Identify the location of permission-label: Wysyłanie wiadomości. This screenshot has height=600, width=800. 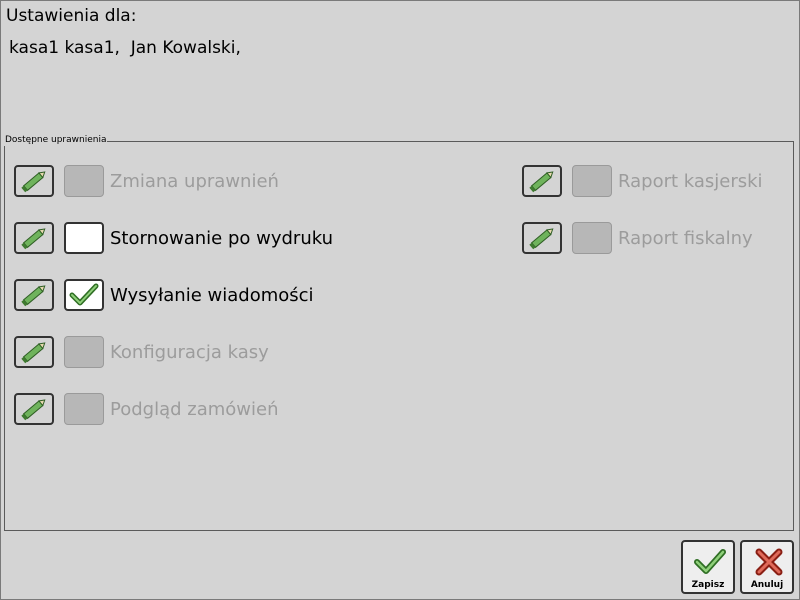
(212, 295).